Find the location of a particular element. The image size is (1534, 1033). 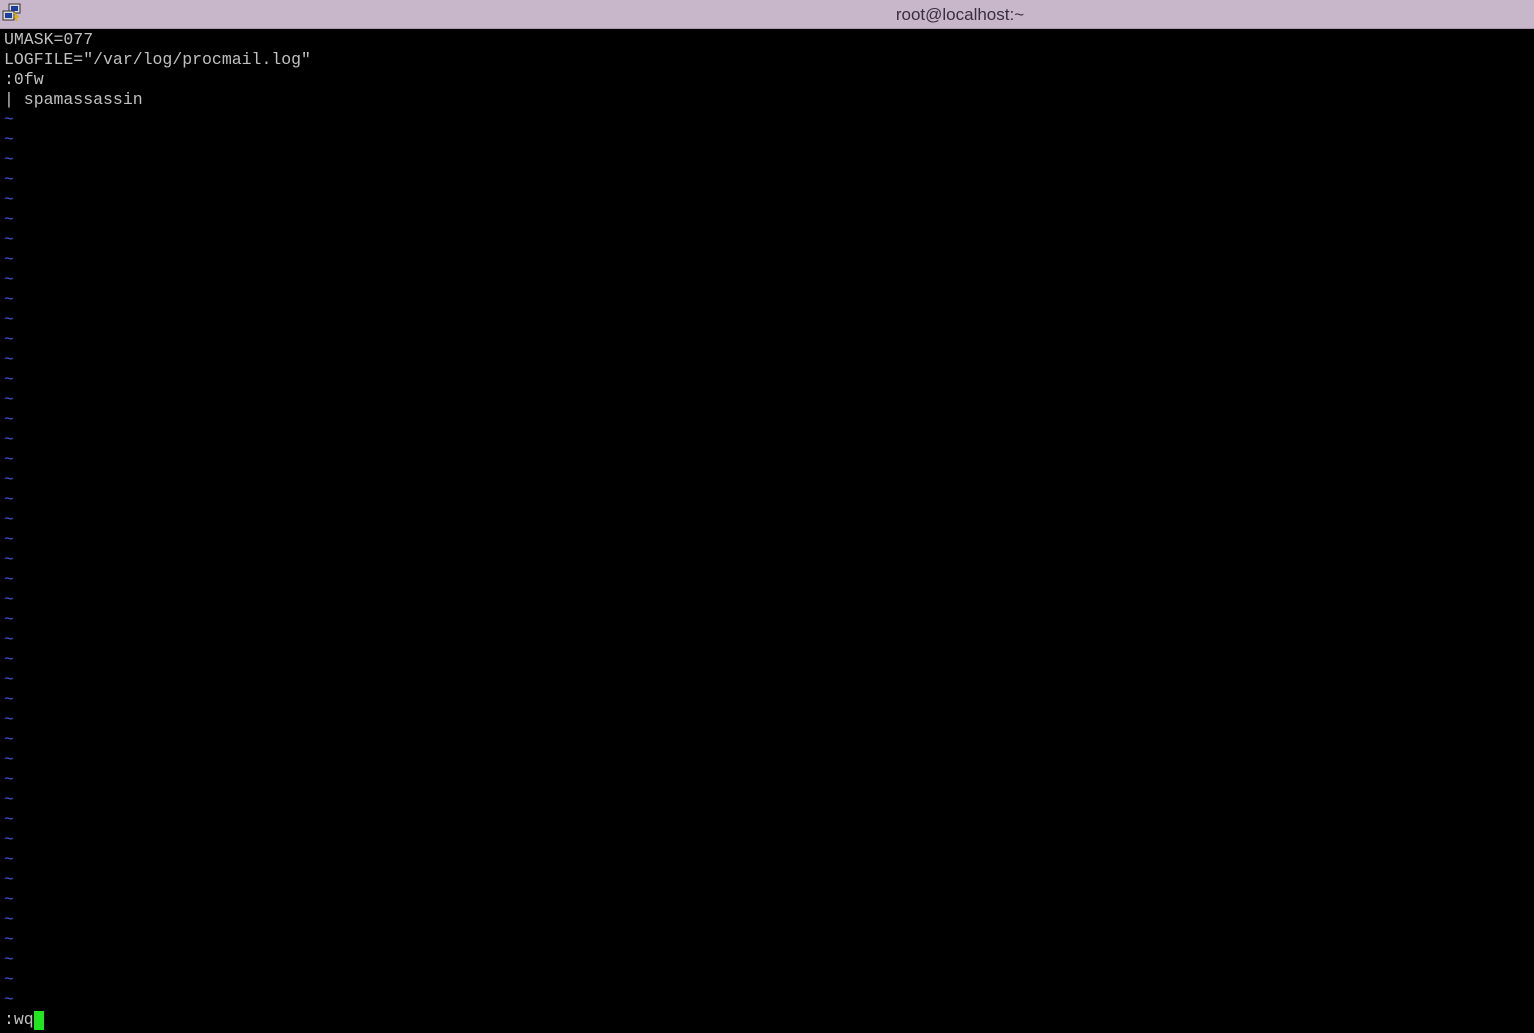

cursor-block is located at coordinates (38, 1020).